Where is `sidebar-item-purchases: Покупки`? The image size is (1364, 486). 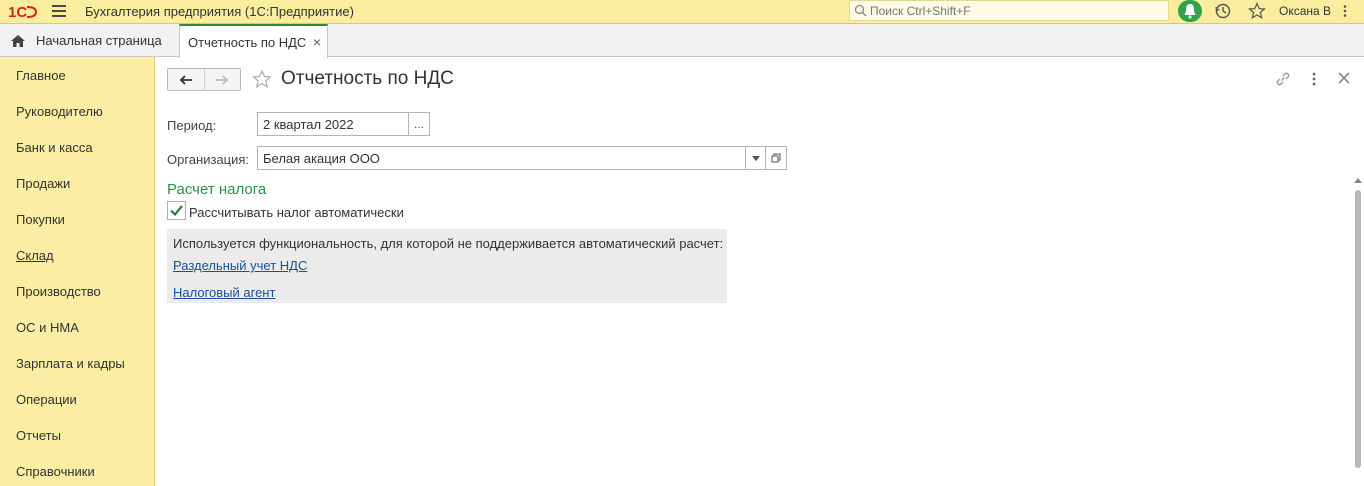
sidebar-item-purchases: Покупки is located at coordinates (40, 219).